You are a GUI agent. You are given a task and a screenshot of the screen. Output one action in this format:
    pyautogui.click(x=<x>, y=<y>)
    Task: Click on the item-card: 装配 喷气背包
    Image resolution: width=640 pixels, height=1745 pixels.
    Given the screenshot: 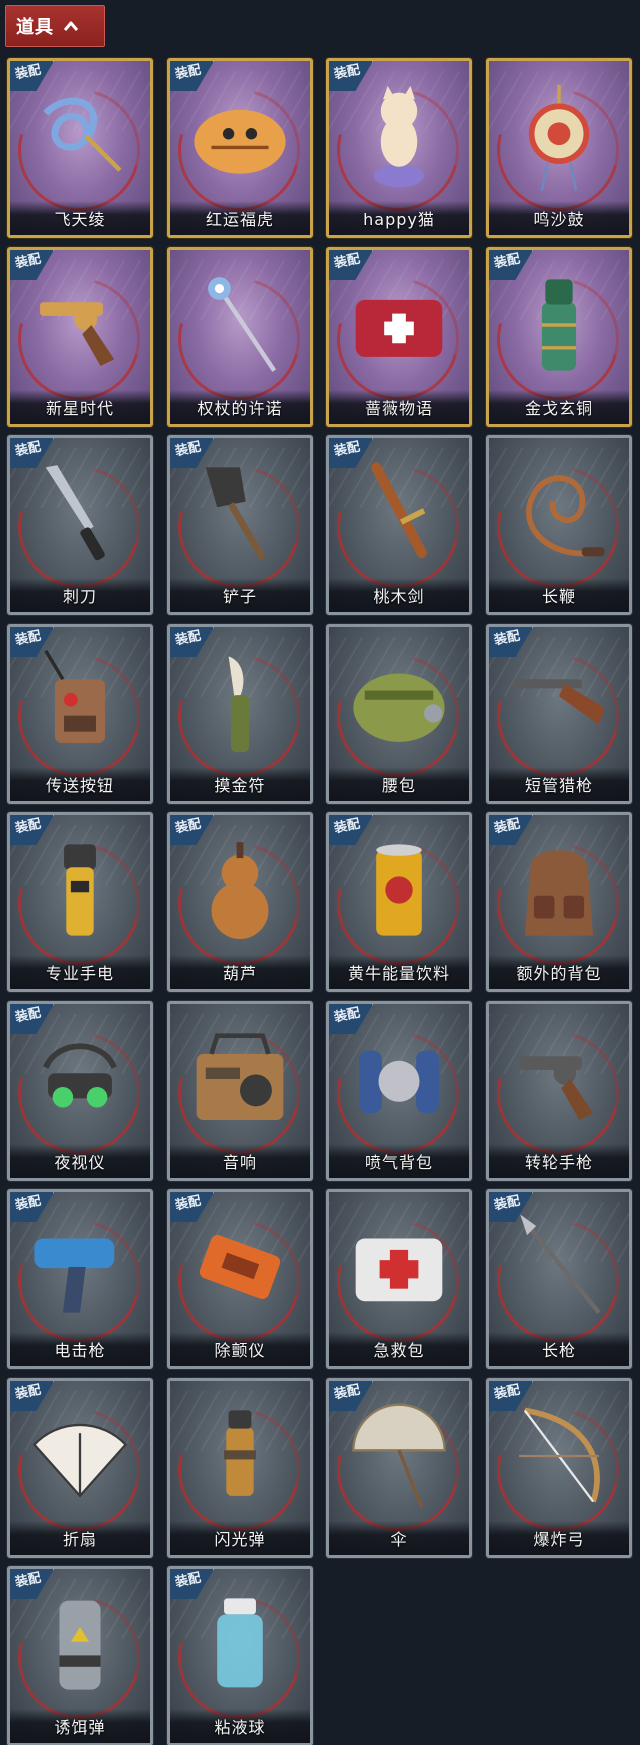 What is the action you would take?
    pyautogui.click(x=399, y=1091)
    